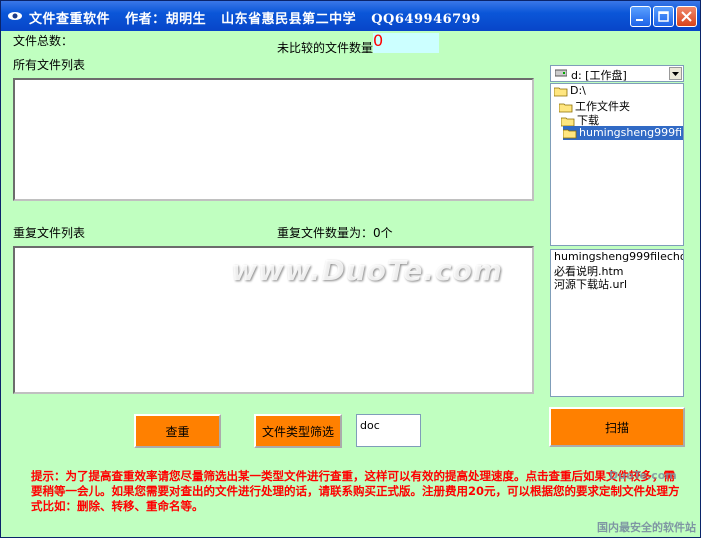 The width and height of the screenshot is (701, 538). Describe the element at coordinates (378, 40) in the screenshot. I see `uncompared-value: 0` at that location.